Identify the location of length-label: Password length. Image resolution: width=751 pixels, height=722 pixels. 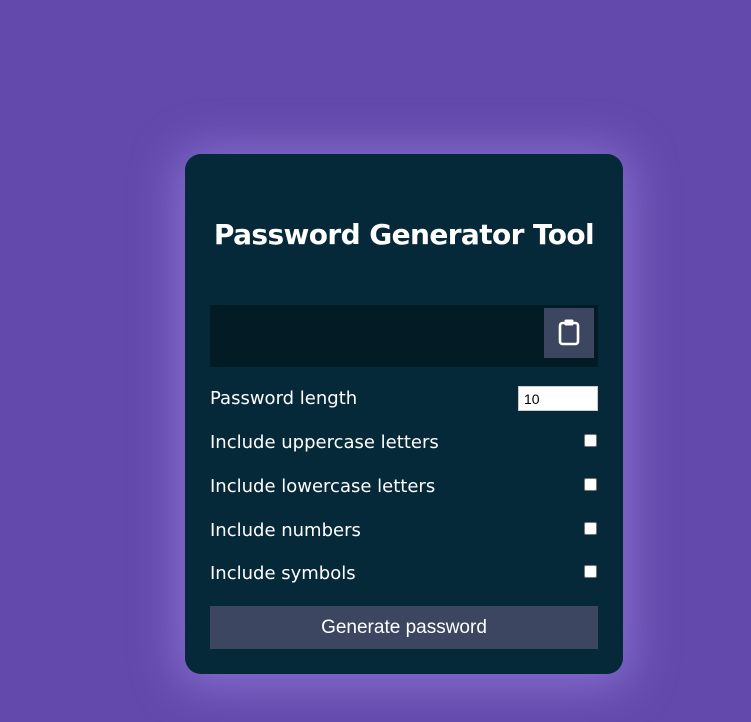
(284, 398).